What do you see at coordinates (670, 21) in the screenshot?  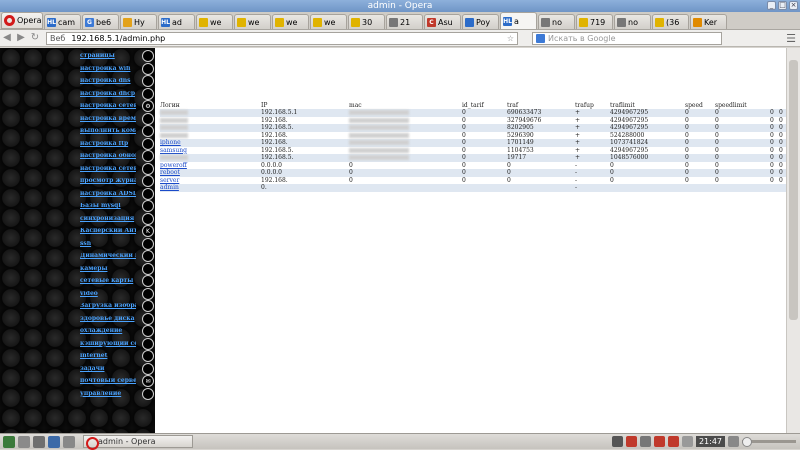 I see `browser-tab: (36` at bounding box center [670, 21].